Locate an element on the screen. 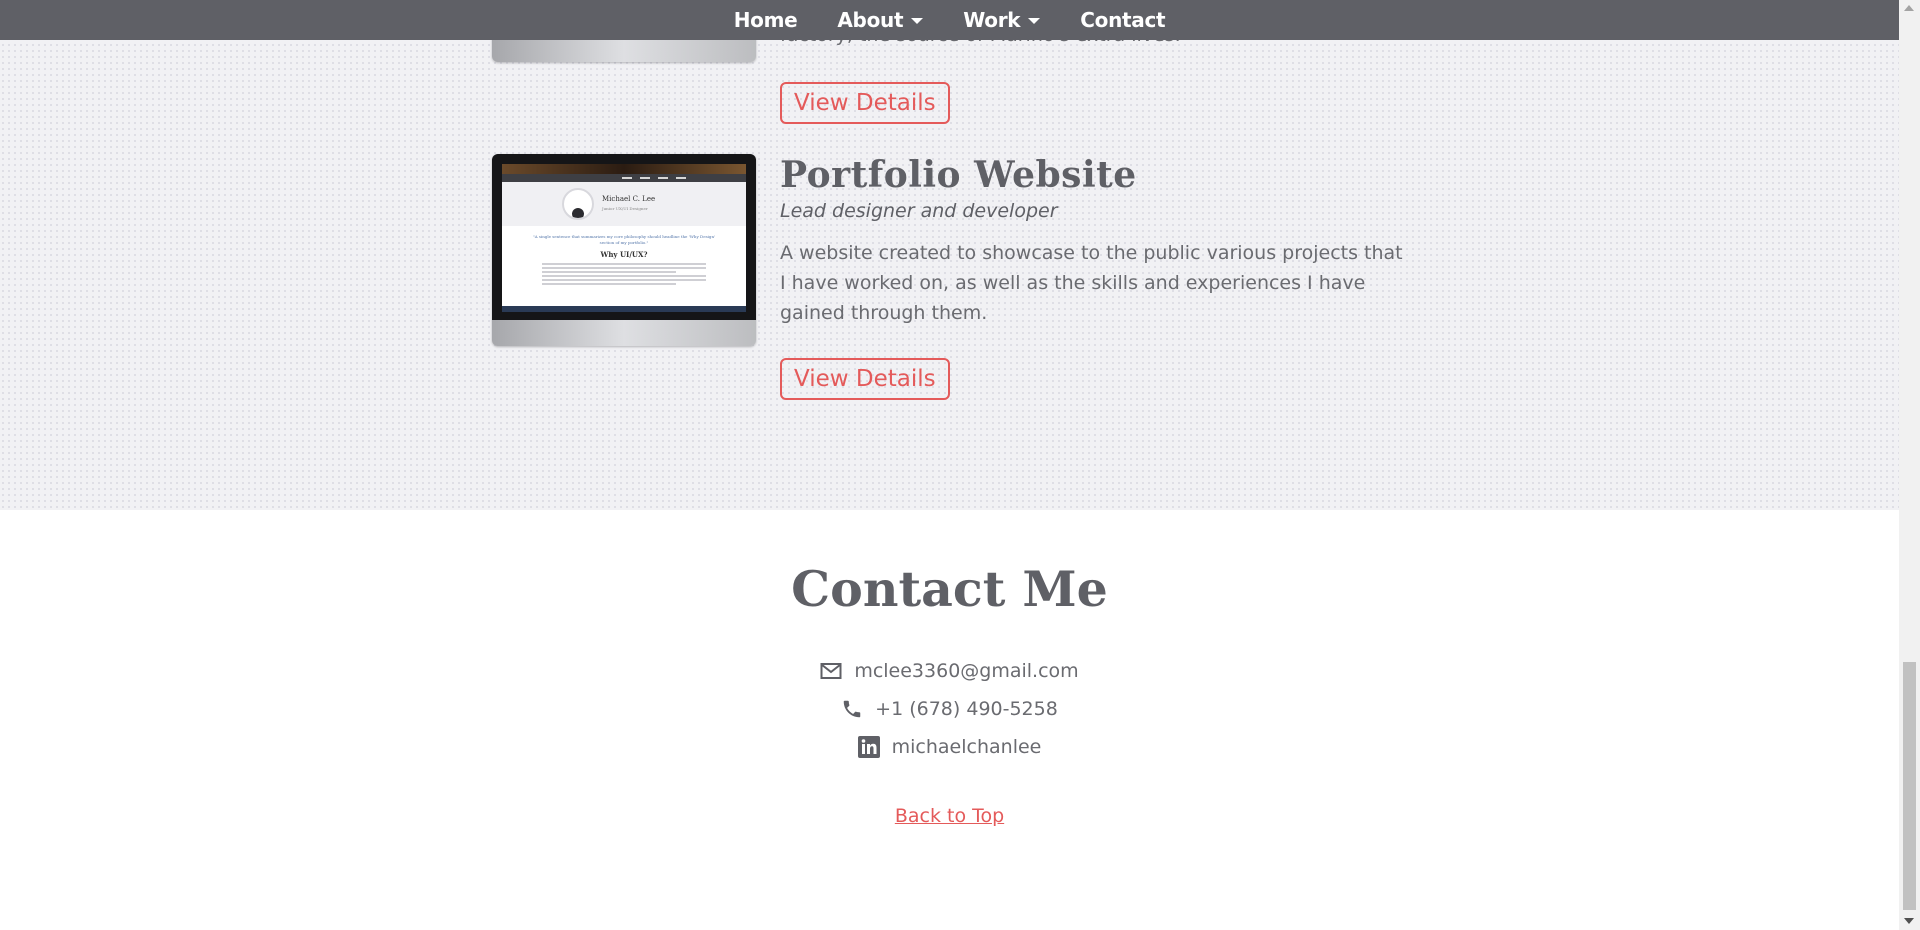 The width and height of the screenshot is (1920, 930). nav-work-dropdown: Work is located at coordinates (1002, 20).